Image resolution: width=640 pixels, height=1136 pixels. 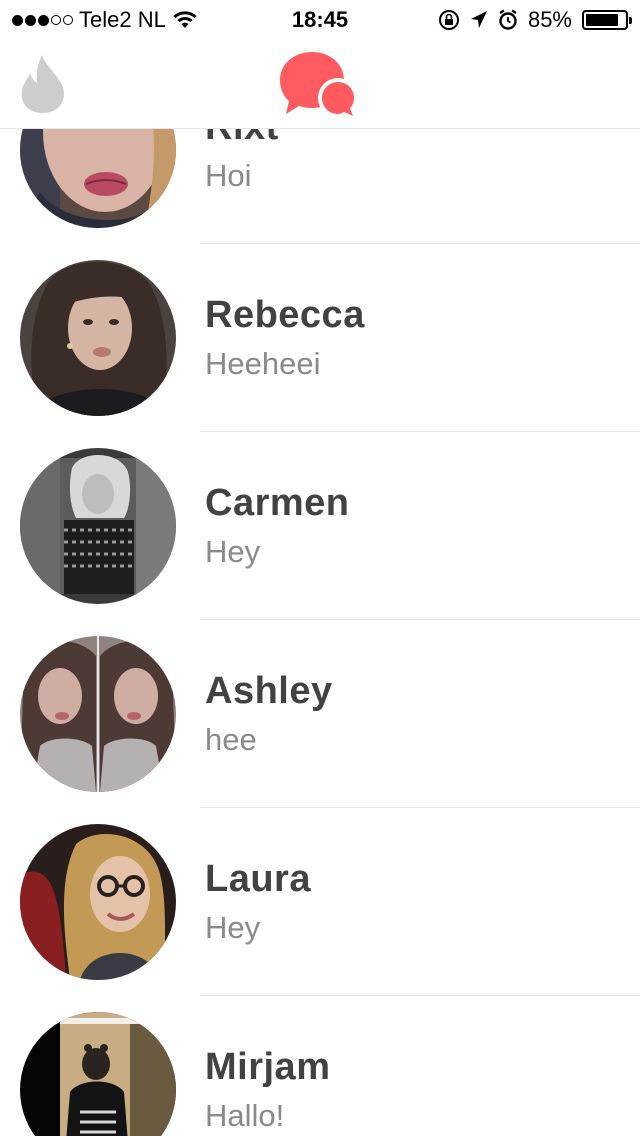 I want to click on chat-bubbles-icon, so click(x=320, y=85).